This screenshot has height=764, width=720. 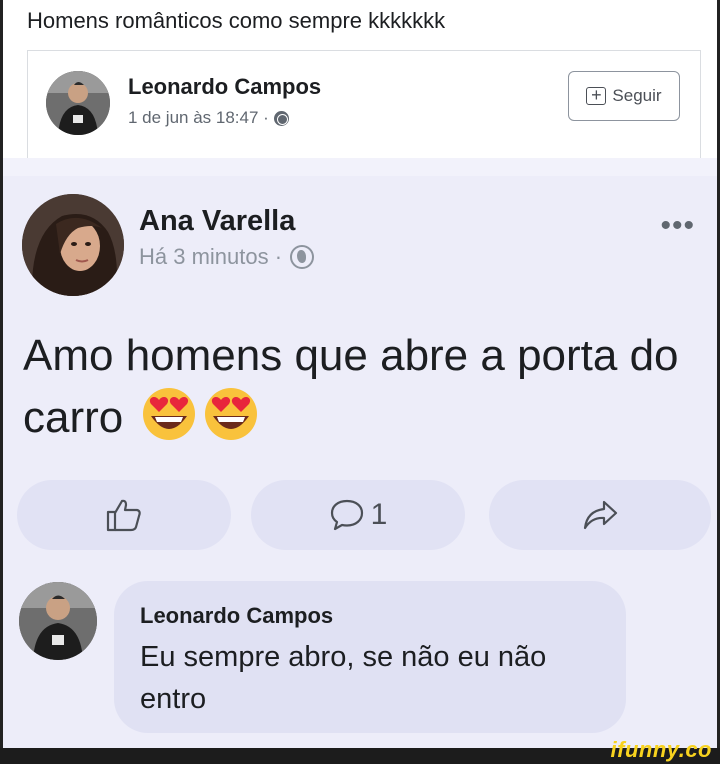 I want to click on add-follow-icon, so click(x=596, y=95).